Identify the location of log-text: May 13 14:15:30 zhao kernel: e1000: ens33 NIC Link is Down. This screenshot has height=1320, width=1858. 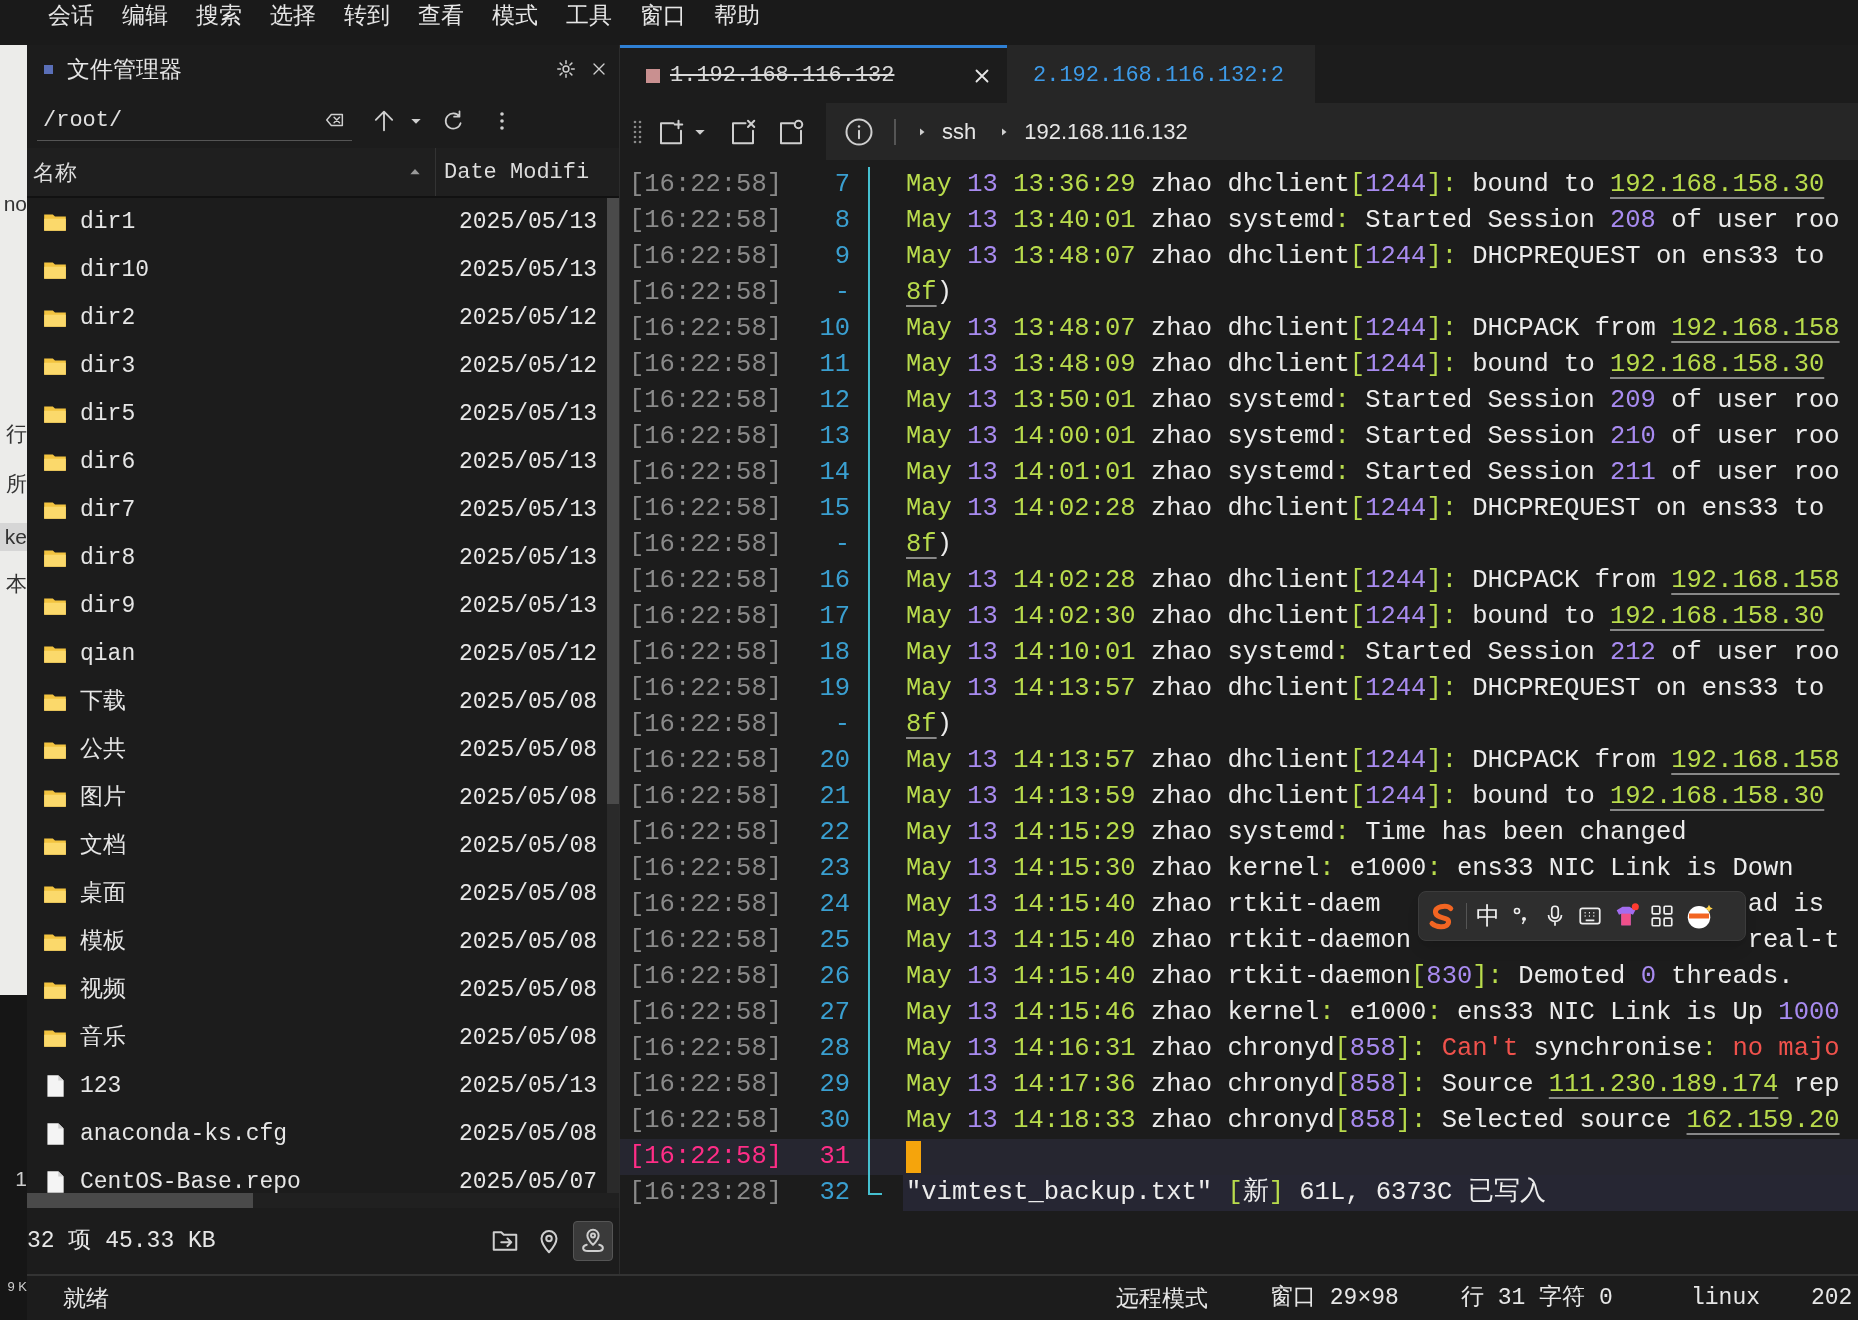
(1350, 869).